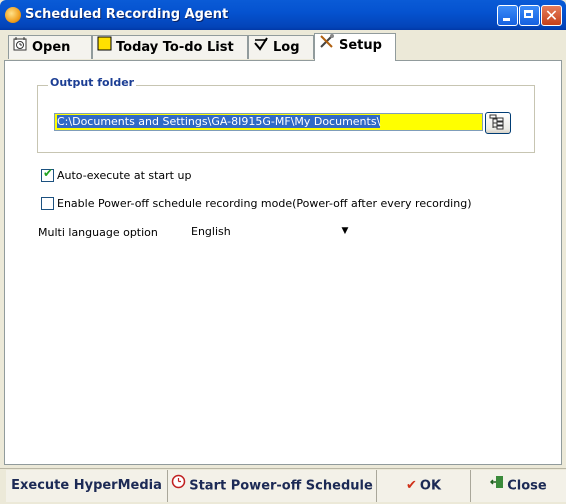 This screenshot has width=566, height=504. I want to click on language-label: Multi language option, so click(98, 232).